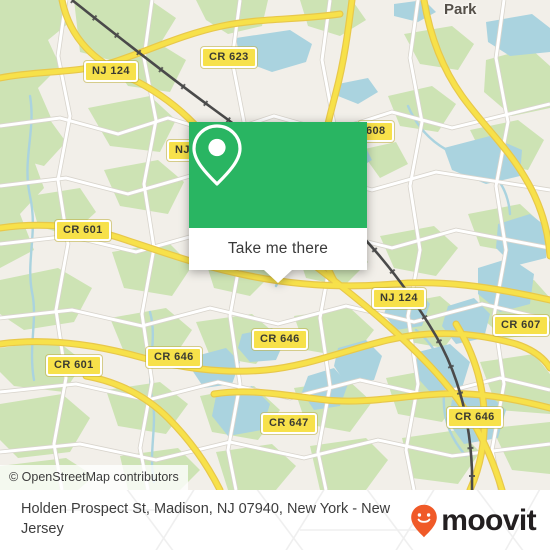 The width and height of the screenshot is (550, 550). Describe the element at coordinates (460, 9) in the screenshot. I see `place-label: Park` at that location.